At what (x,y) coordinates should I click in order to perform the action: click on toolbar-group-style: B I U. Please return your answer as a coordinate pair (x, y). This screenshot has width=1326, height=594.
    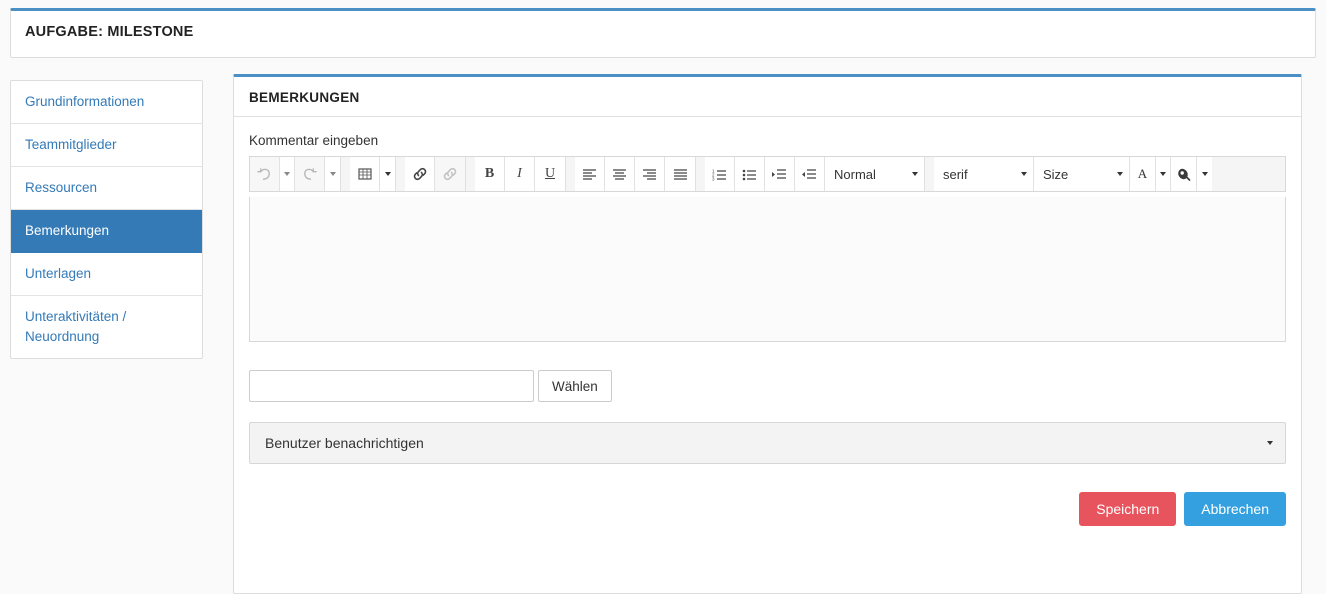
    Looking at the image, I should click on (520, 174).